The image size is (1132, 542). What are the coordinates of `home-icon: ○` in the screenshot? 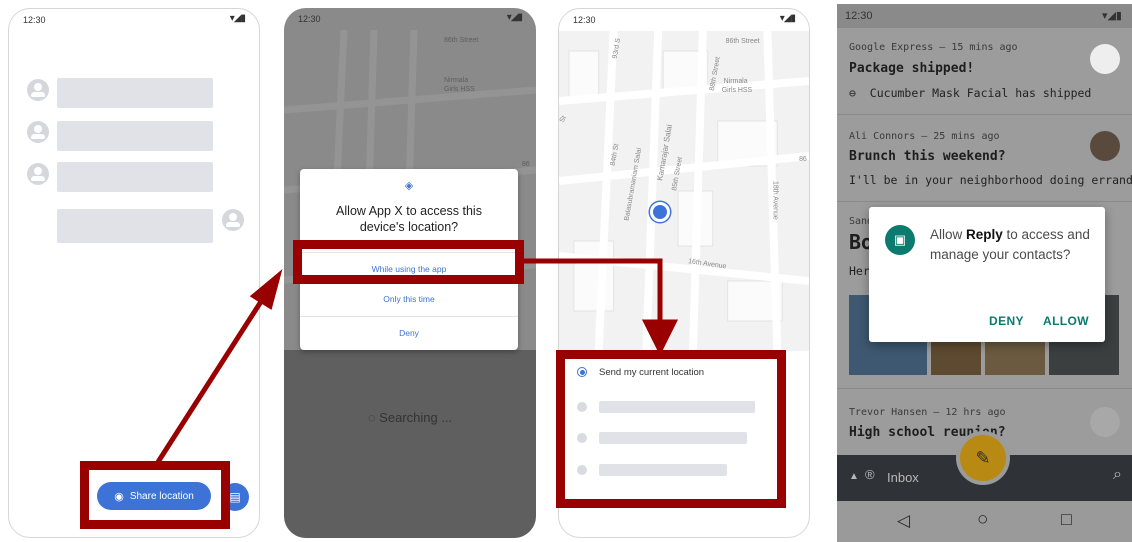 It's located at (982, 520).